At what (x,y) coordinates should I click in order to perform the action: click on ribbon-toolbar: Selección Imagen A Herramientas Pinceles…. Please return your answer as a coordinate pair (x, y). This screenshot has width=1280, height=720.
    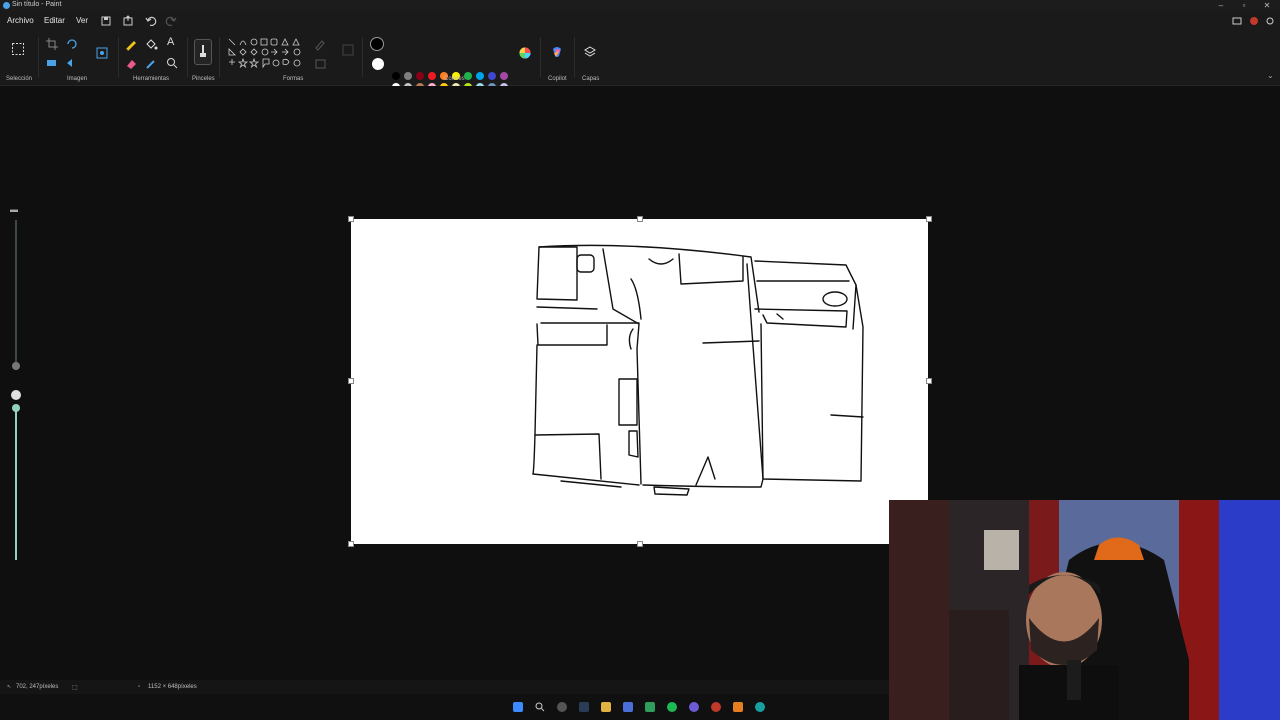
    Looking at the image, I should click on (640, 66).